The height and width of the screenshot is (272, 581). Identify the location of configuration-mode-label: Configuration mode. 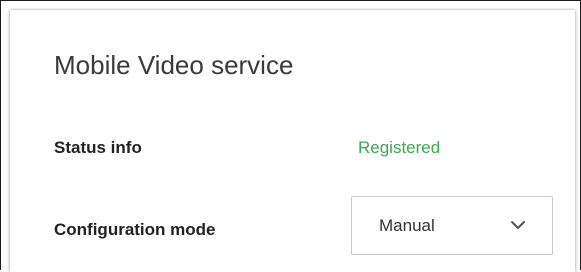
(135, 229).